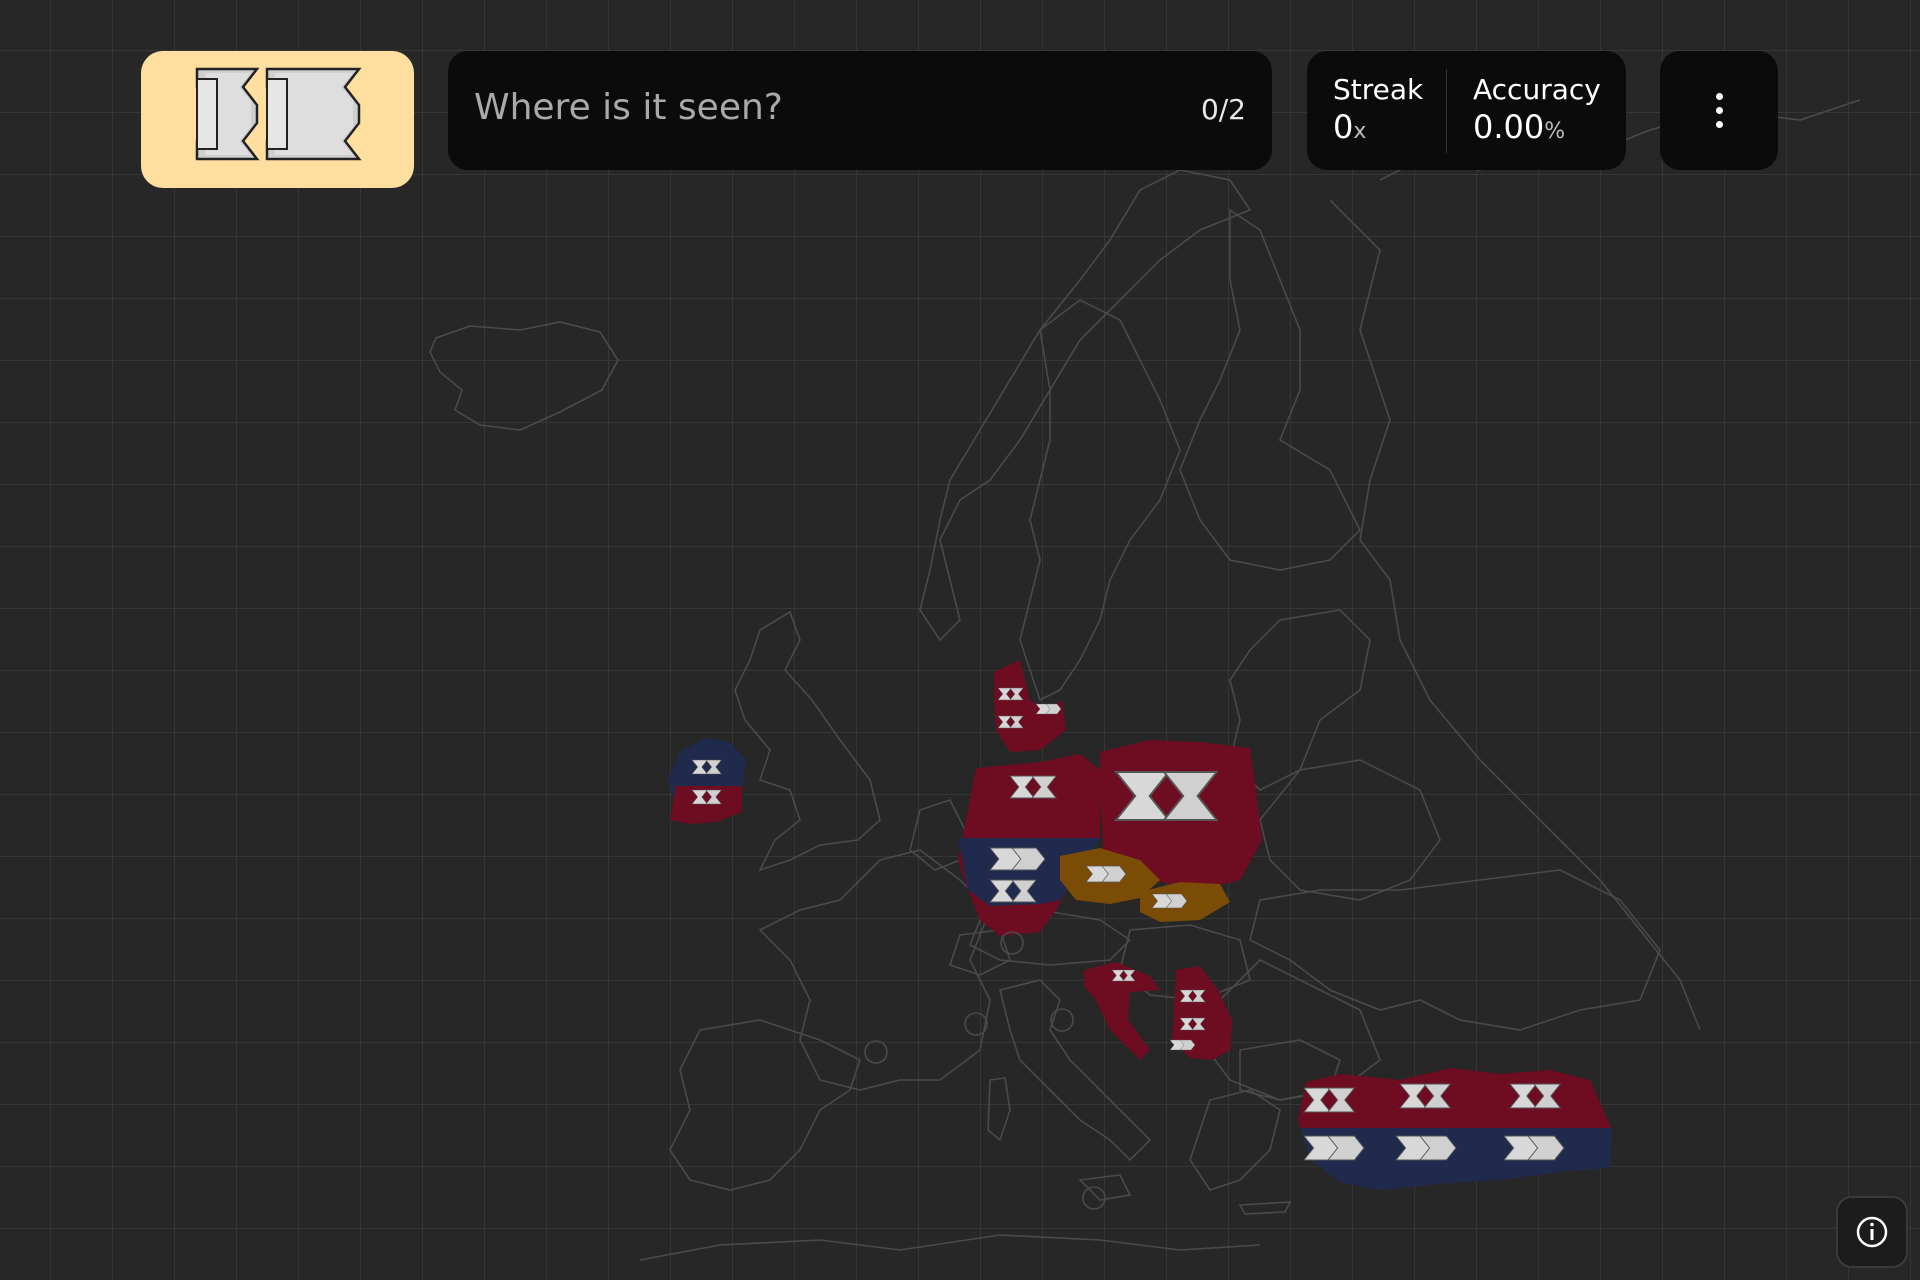 This screenshot has height=1280, width=1920. What do you see at coordinates (1360, 131) in the screenshot?
I see `streak-suffix: x` at bounding box center [1360, 131].